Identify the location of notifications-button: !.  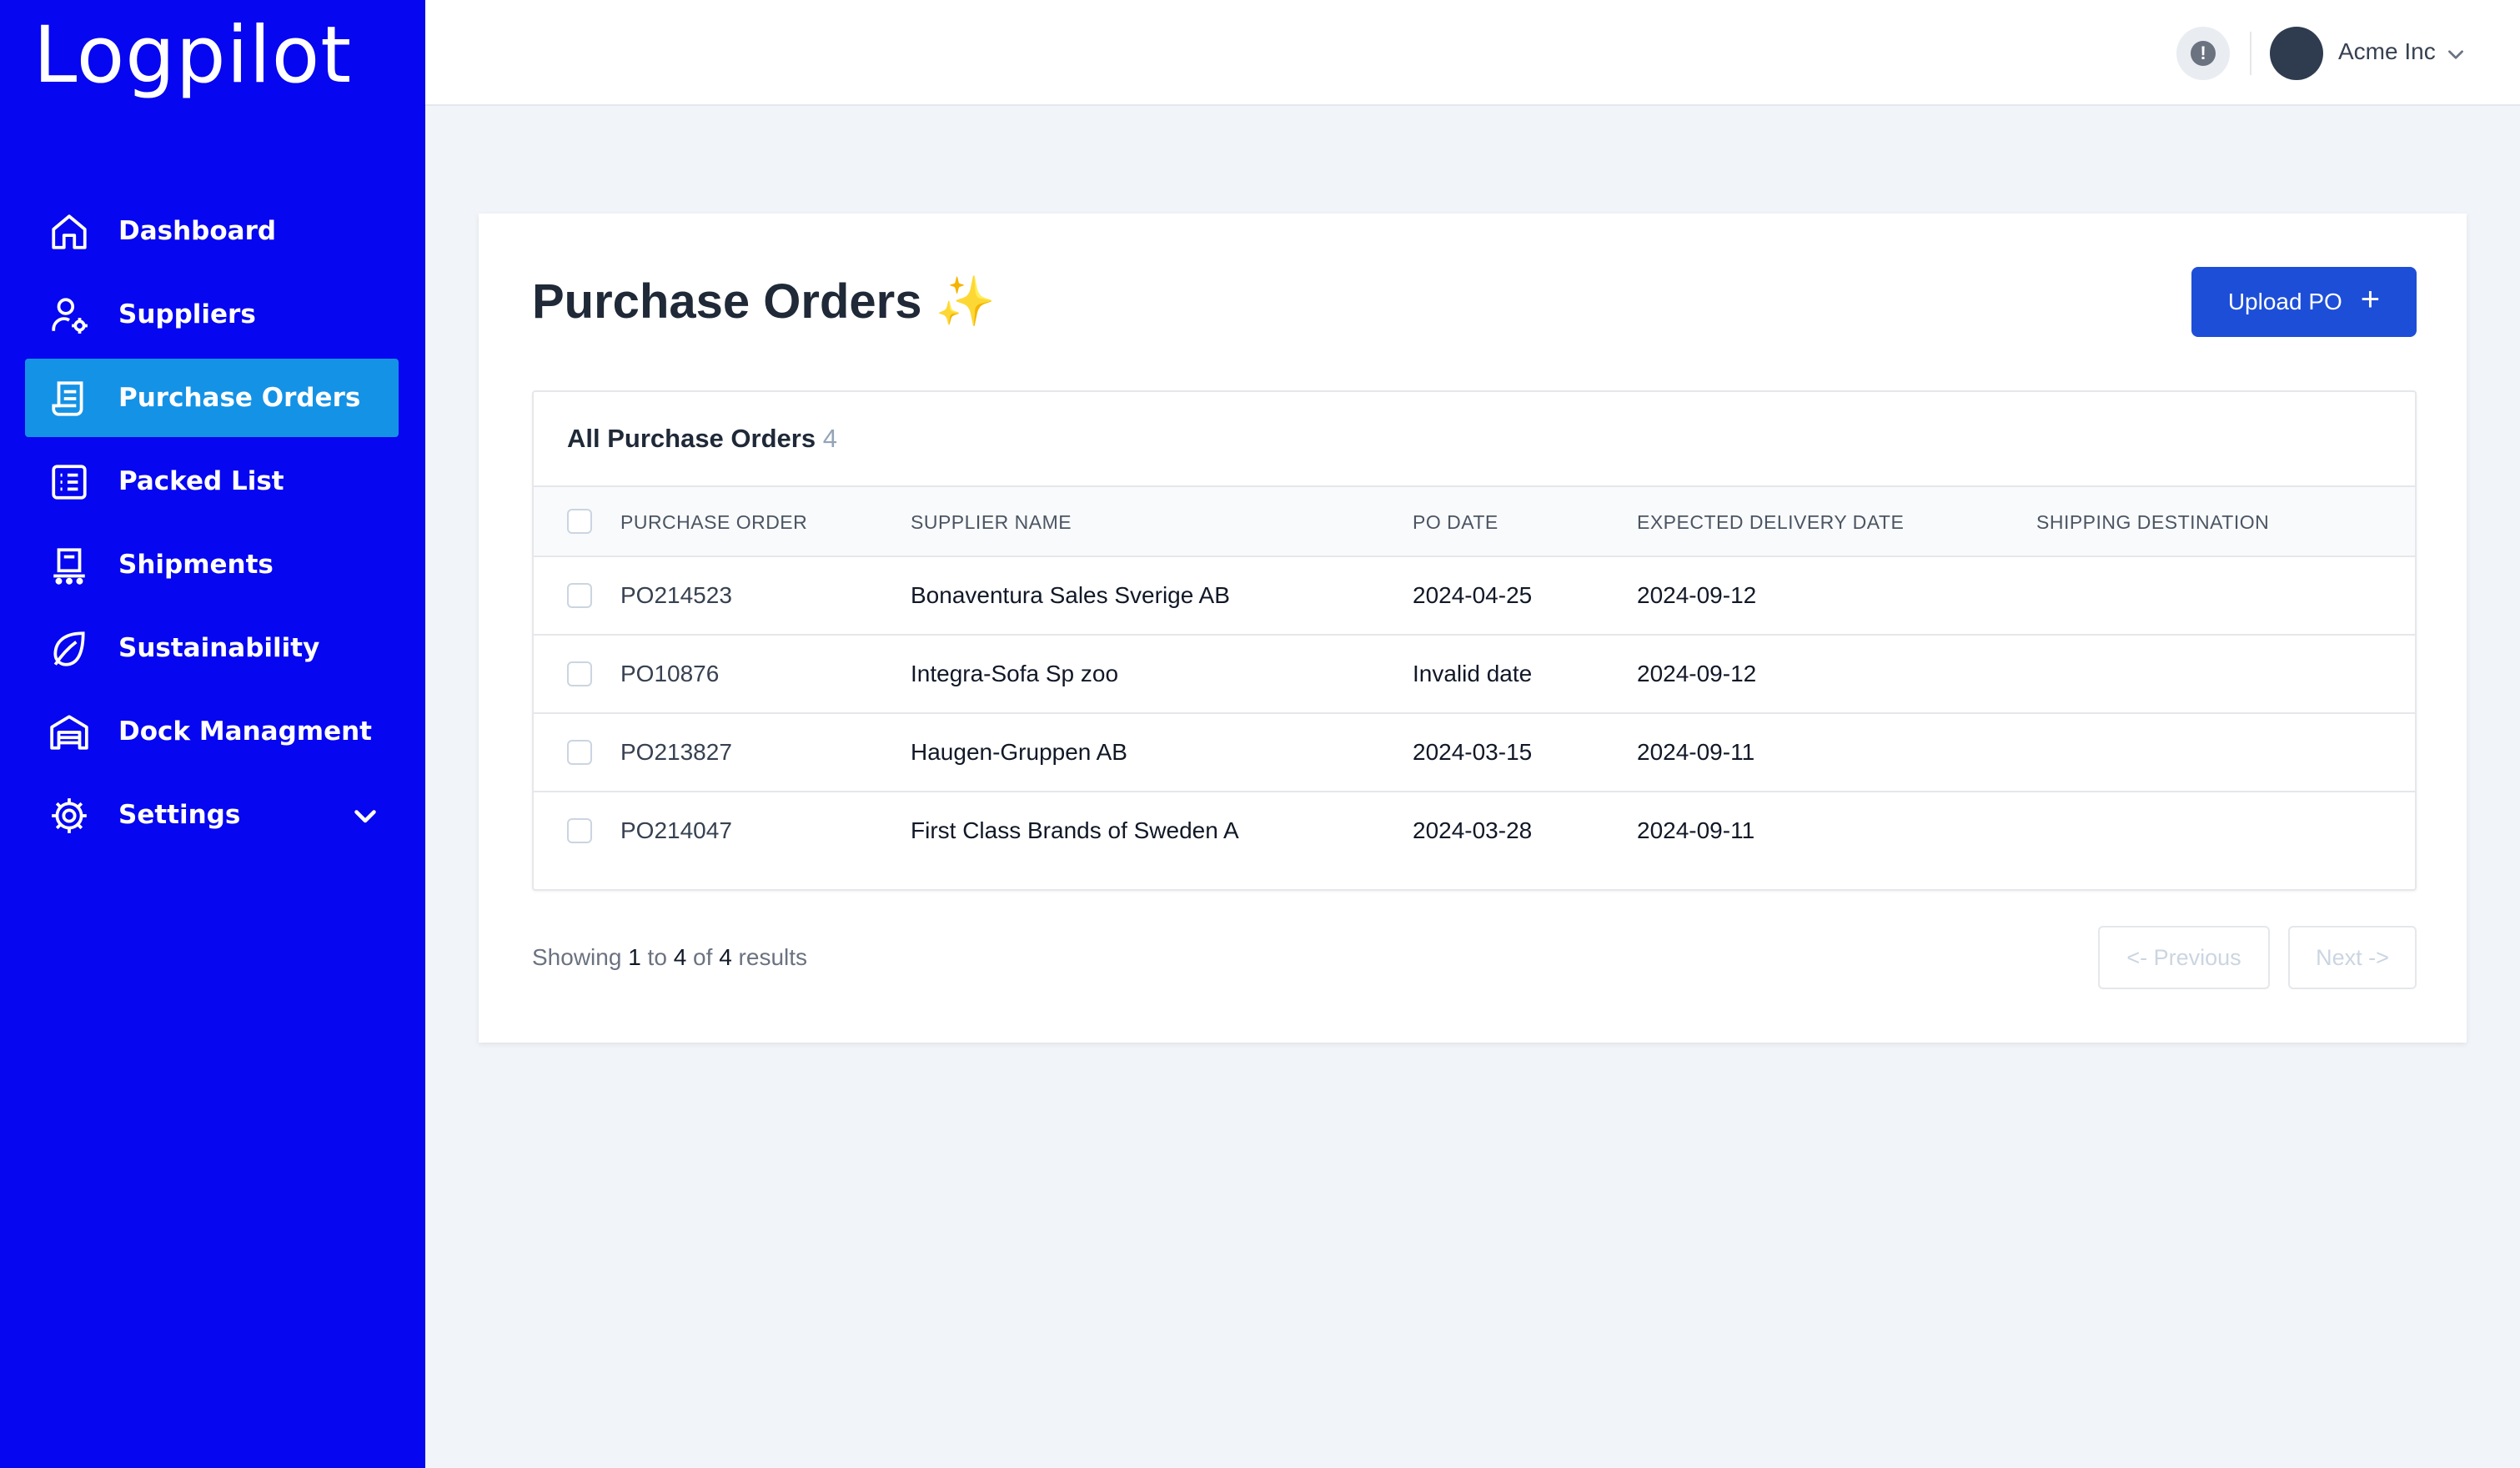
(2203, 53).